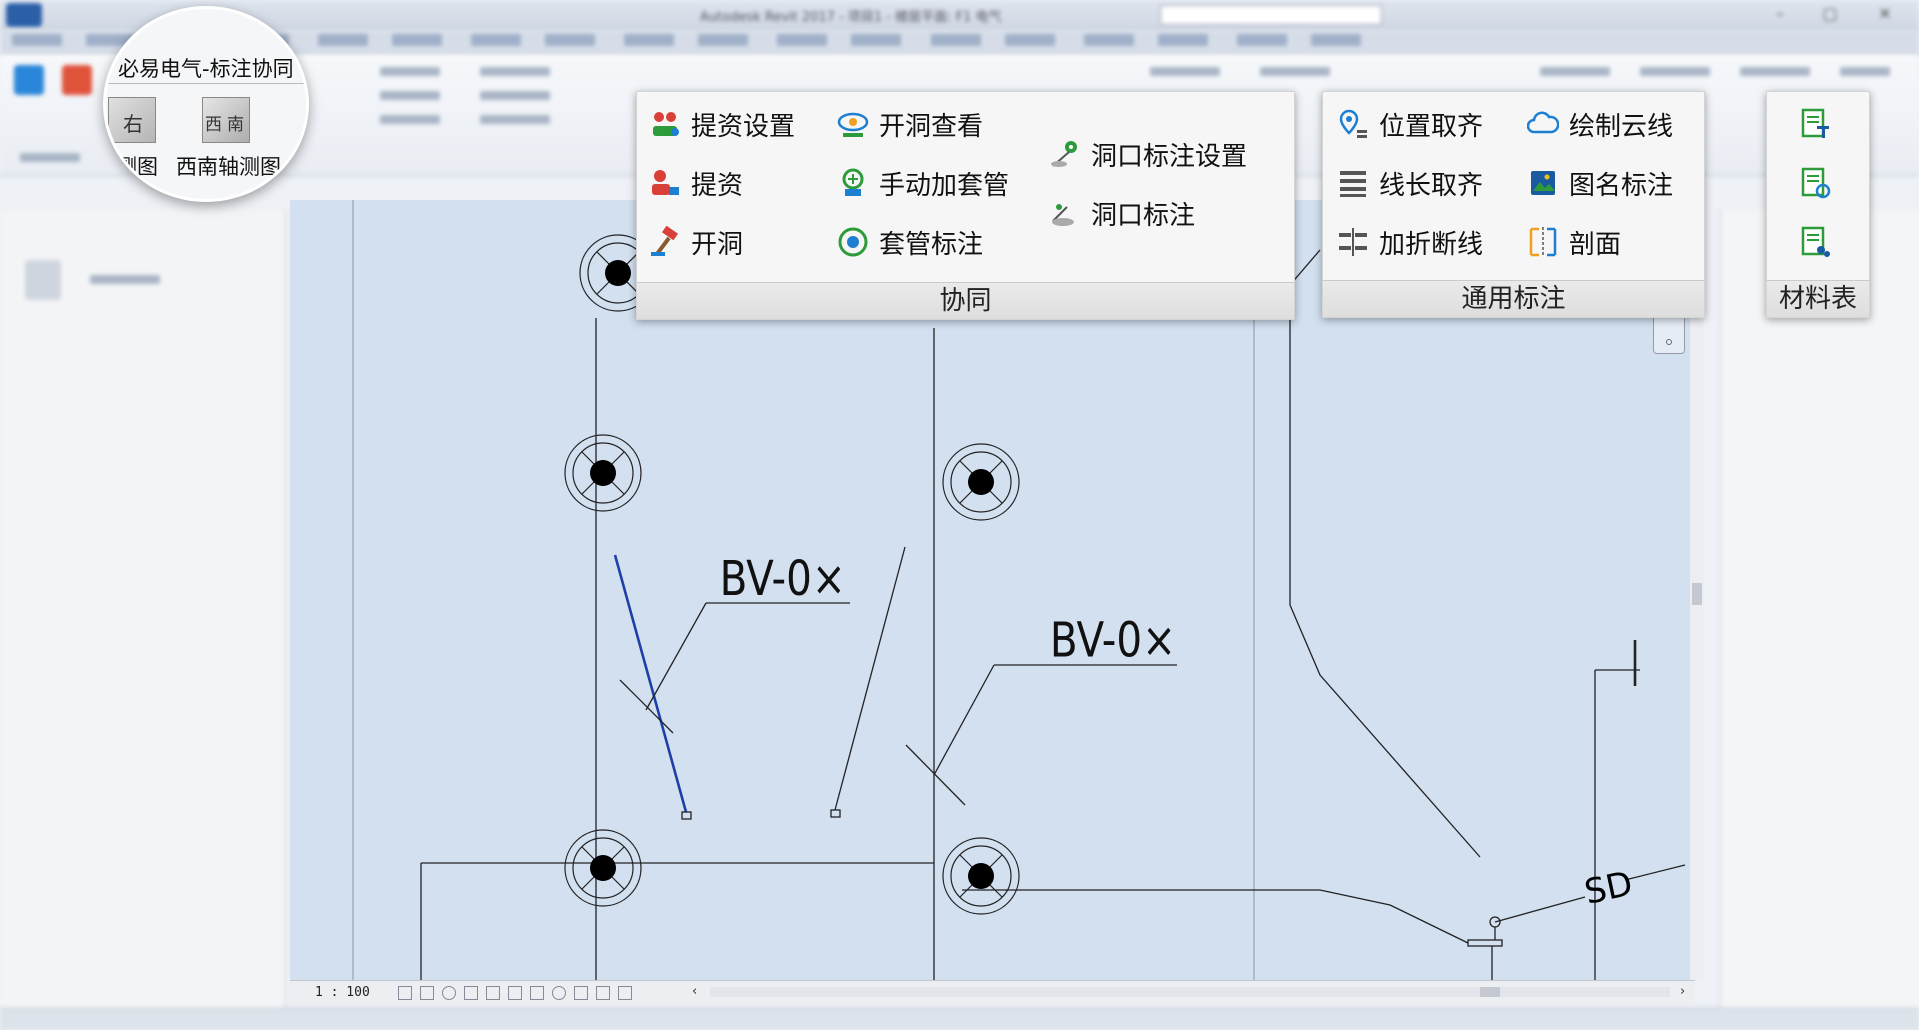 The width and height of the screenshot is (1919, 1030). What do you see at coordinates (1815, 242) in the screenshot?
I see `material-table-export-icon` at bounding box center [1815, 242].